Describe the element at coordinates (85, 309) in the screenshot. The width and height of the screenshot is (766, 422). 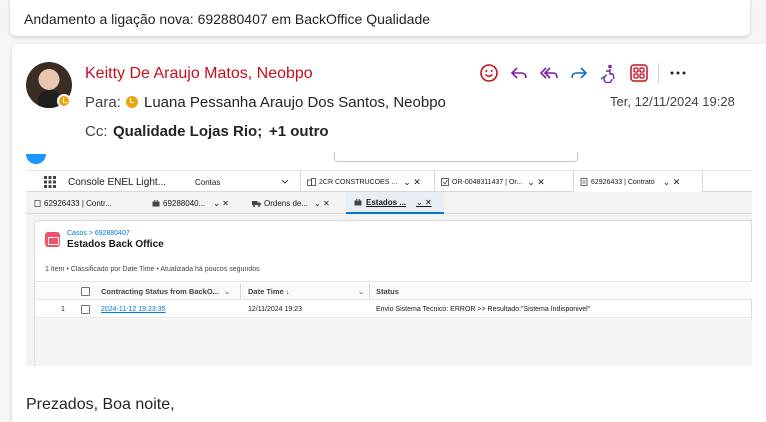
I see `row-checkbox` at that location.